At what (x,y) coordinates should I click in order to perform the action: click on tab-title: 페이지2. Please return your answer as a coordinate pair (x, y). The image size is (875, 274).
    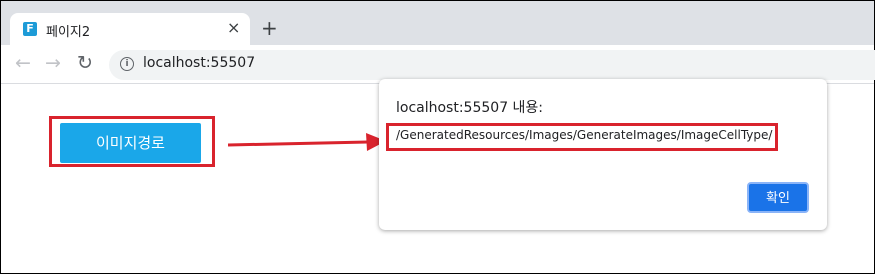
    Looking at the image, I should click on (68, 32).